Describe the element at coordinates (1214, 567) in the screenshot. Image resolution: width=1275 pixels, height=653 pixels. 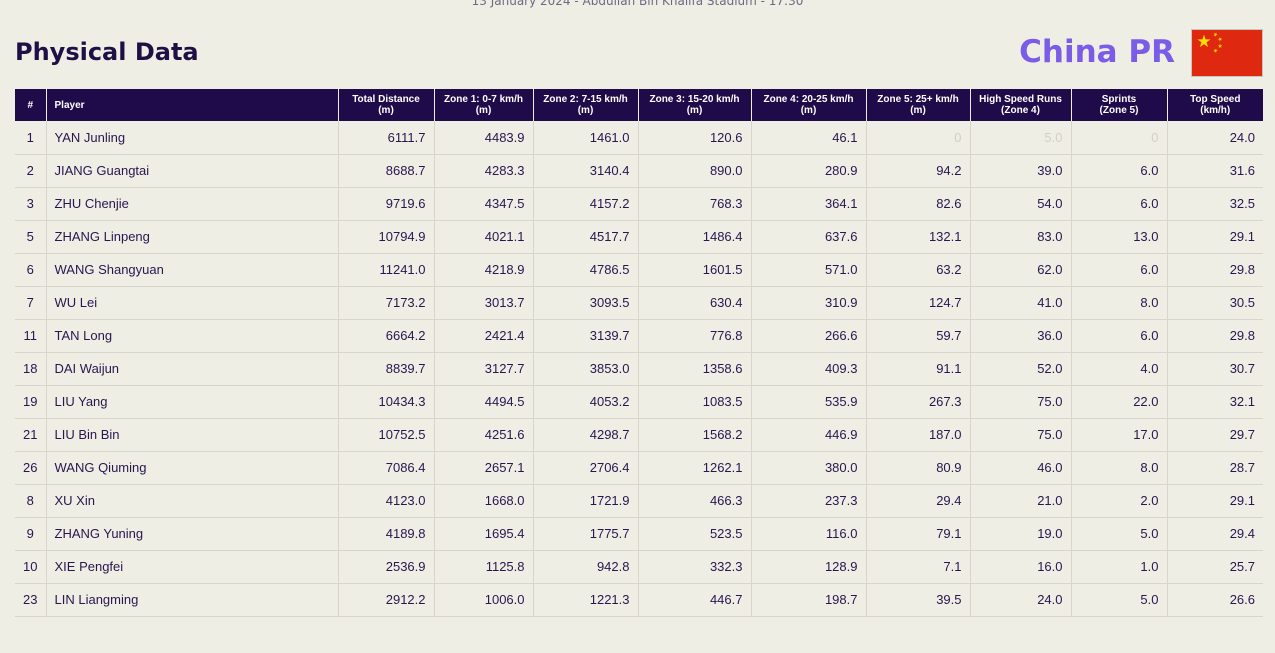
I see `cell-top-speed: 25.7` at that location.